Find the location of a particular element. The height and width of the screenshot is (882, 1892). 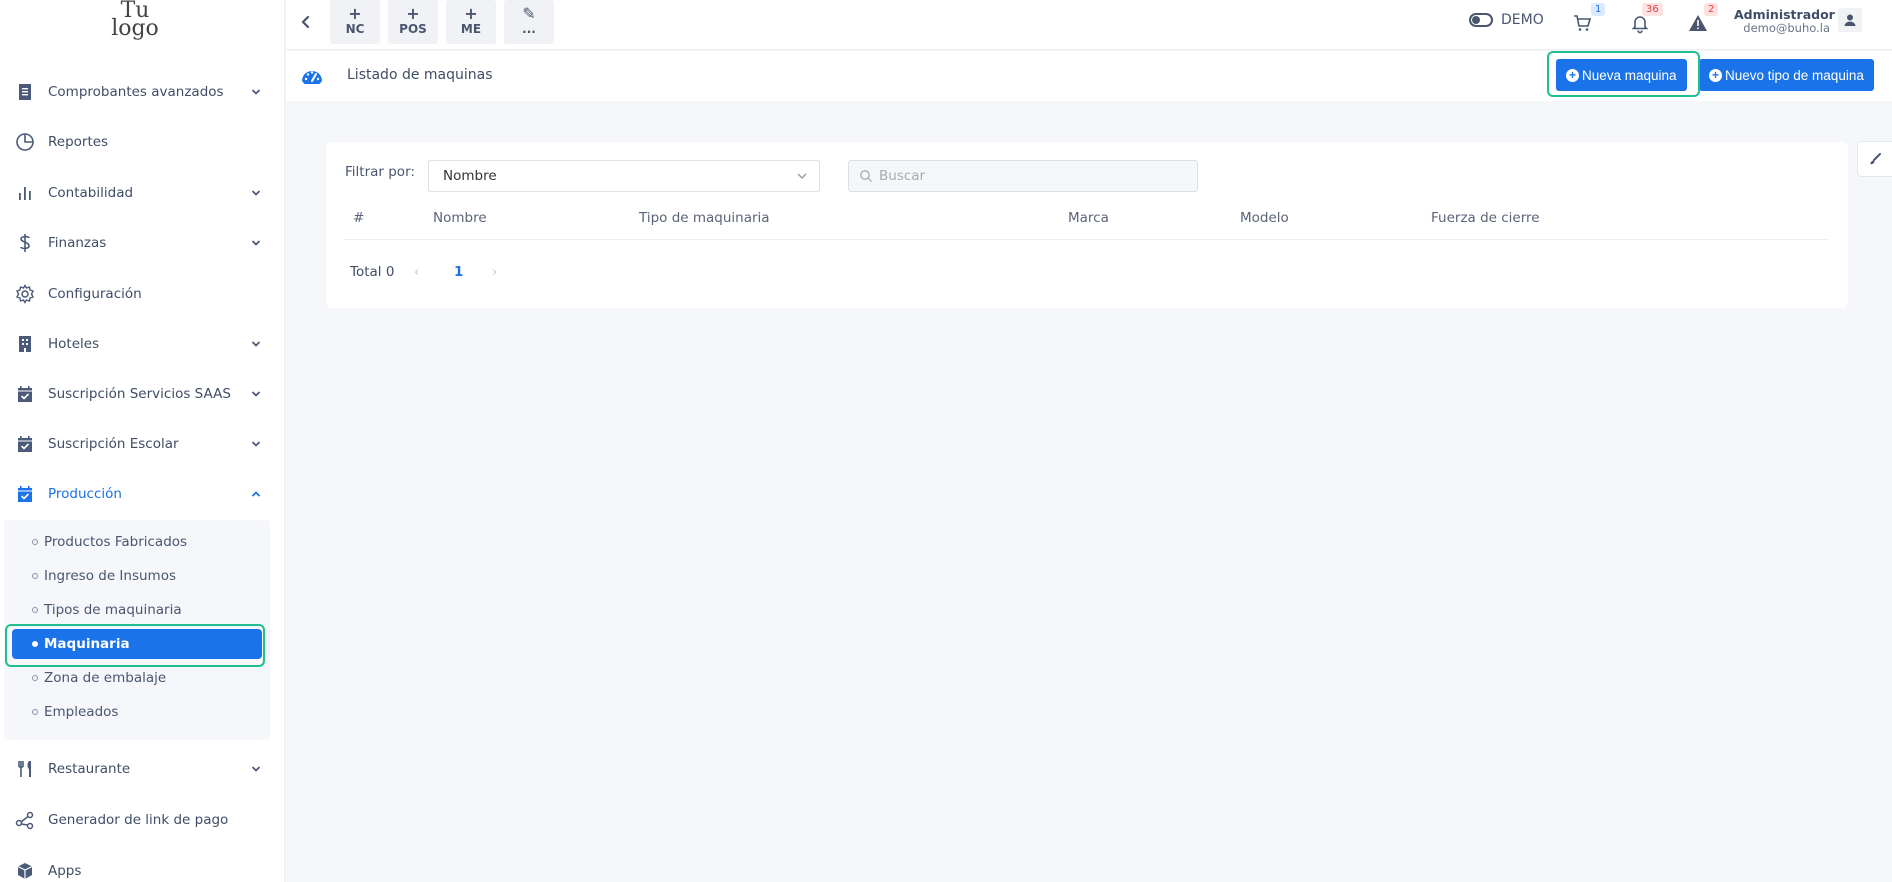

quick-me-button: + ME is located at coordinates (471, 22).